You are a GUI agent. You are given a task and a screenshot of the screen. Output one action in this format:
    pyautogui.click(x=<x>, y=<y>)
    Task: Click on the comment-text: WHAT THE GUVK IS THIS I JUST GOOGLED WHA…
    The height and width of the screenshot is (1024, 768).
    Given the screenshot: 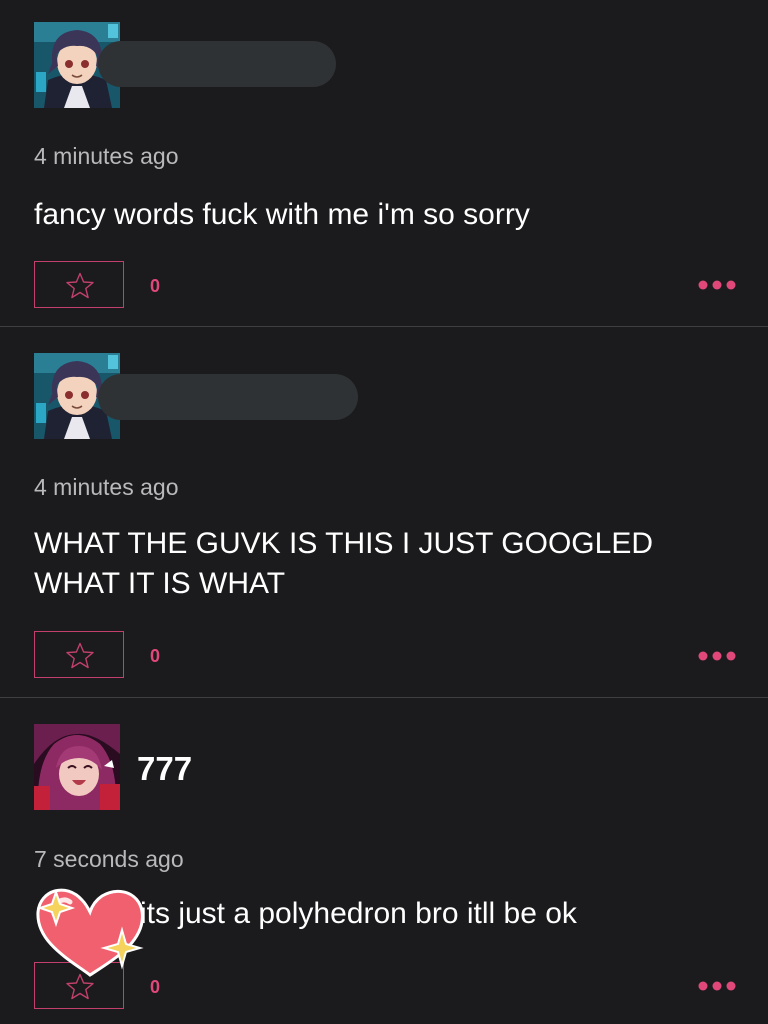 What is the action you would take?
    pyautogui.click(x=343, y=563)
    